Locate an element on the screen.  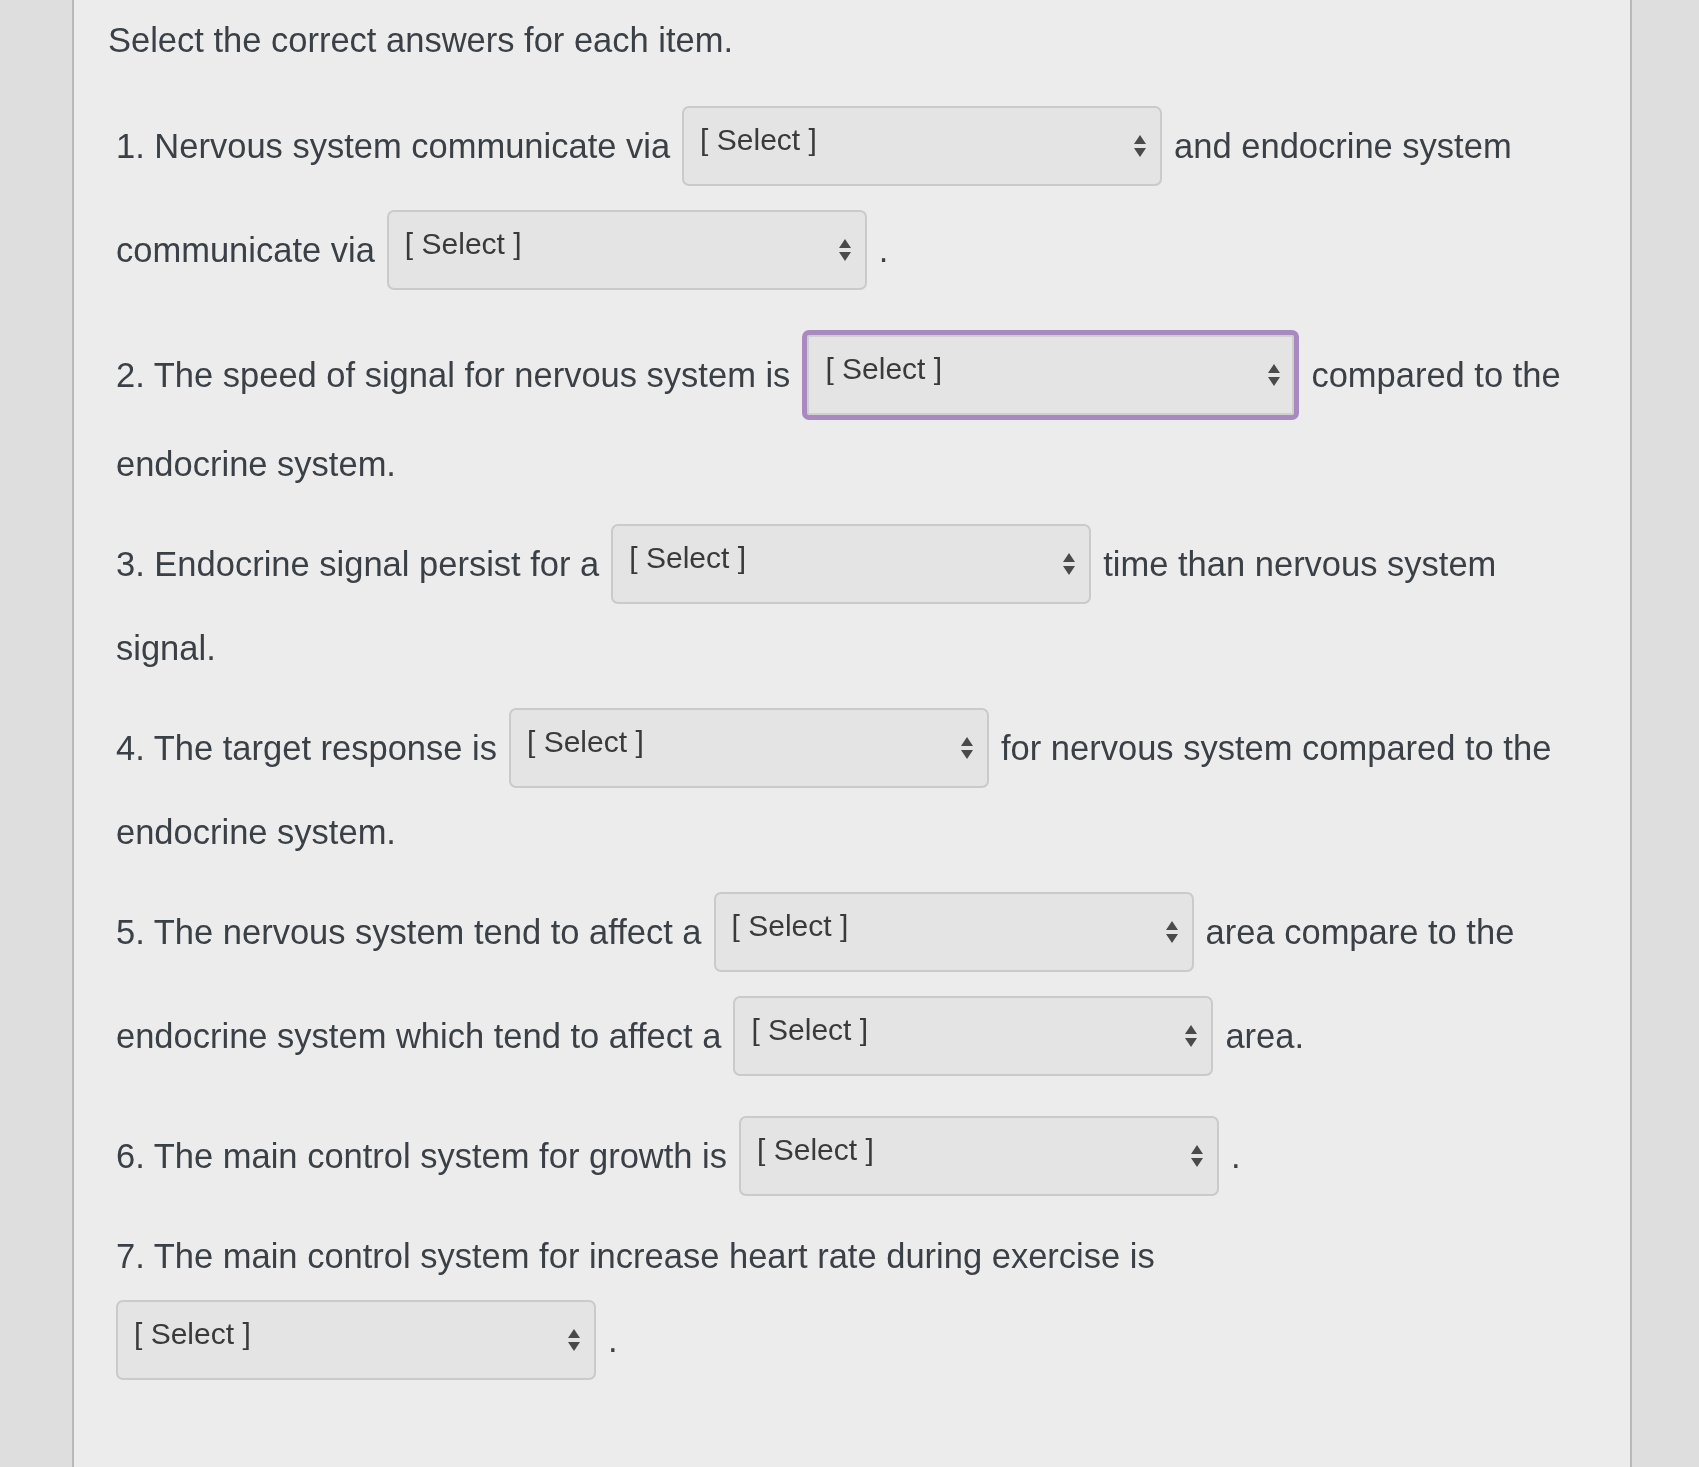
question-text: communicate via is located at coordinates (245, 250).